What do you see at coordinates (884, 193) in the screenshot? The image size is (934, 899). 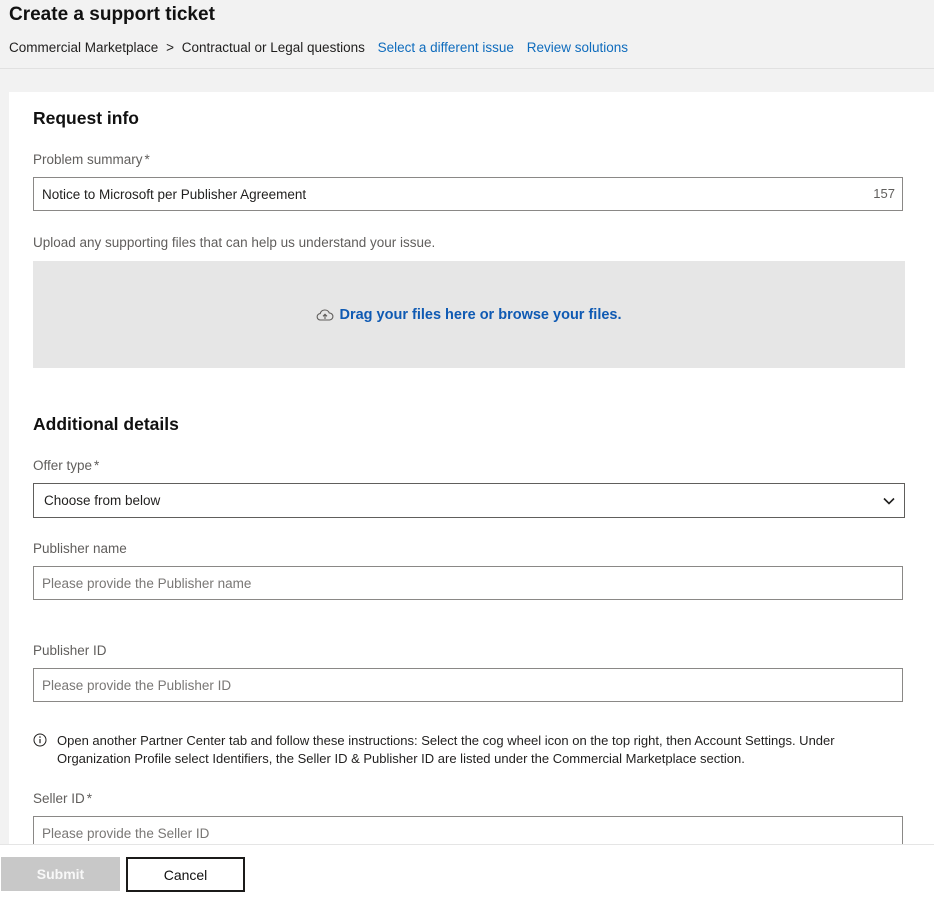 I see `char-count: 157` at bounding box center [884, 193].